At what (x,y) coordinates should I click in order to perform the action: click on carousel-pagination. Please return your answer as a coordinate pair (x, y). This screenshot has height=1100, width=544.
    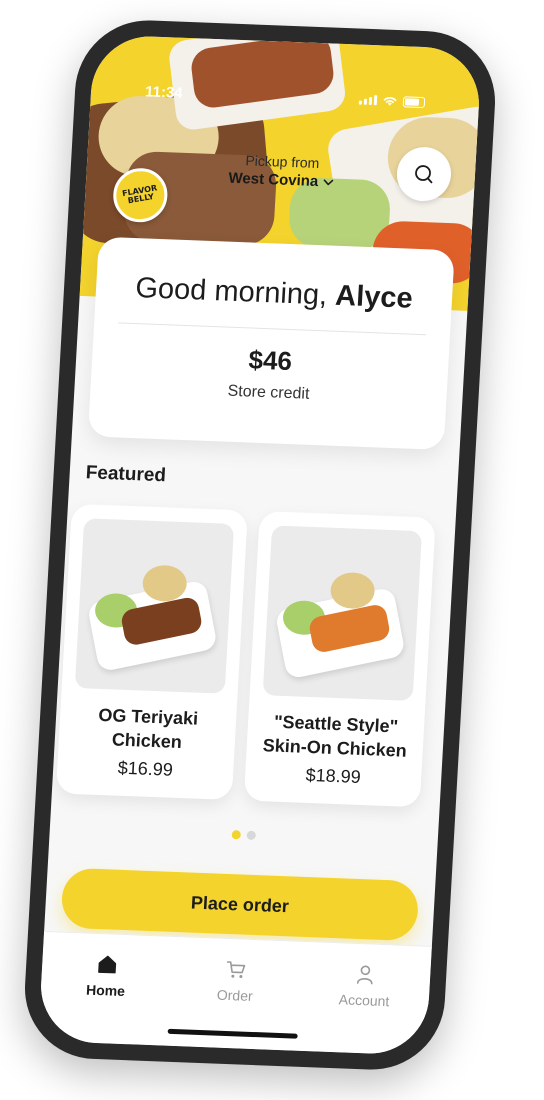
    Looking at the image, I should click on (244, 835).